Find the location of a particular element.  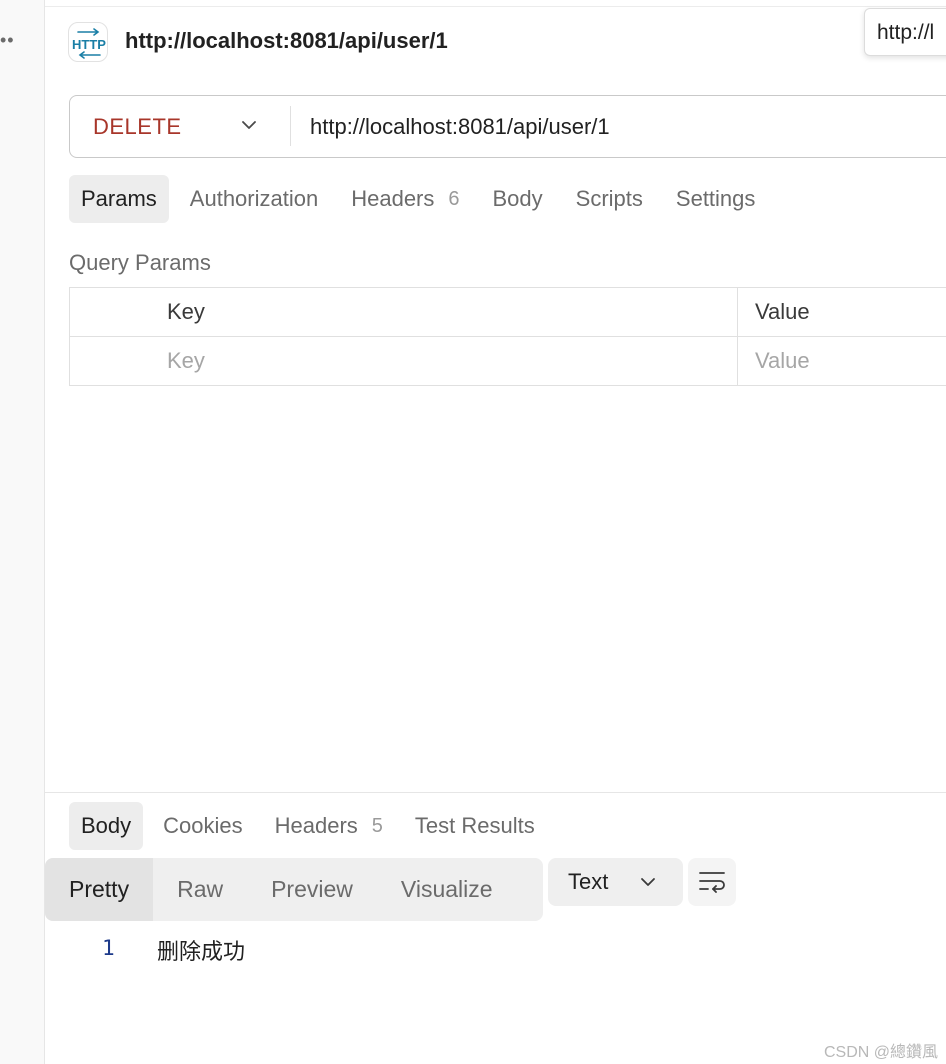

value-column-header: Value is located at coordinates (841, 312).